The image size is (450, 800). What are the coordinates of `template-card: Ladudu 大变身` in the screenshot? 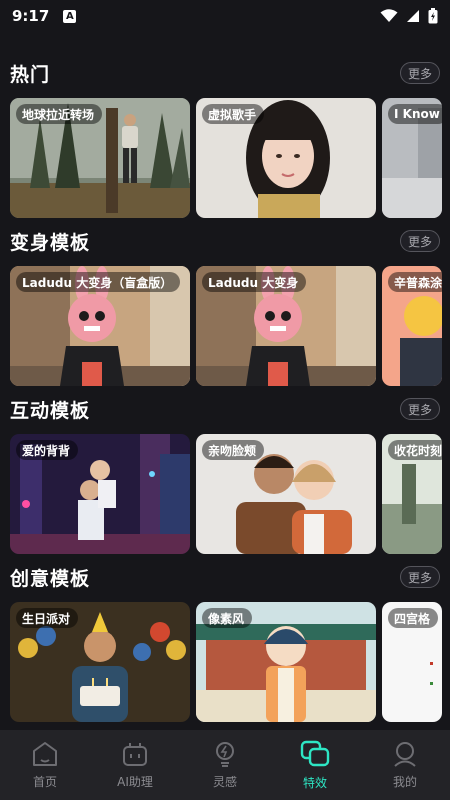 It's located at (286, 326).